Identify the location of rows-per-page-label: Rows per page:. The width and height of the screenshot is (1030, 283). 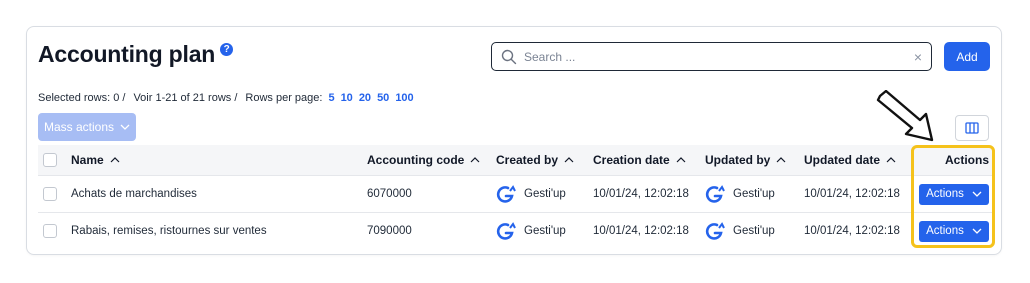
(284, 98).